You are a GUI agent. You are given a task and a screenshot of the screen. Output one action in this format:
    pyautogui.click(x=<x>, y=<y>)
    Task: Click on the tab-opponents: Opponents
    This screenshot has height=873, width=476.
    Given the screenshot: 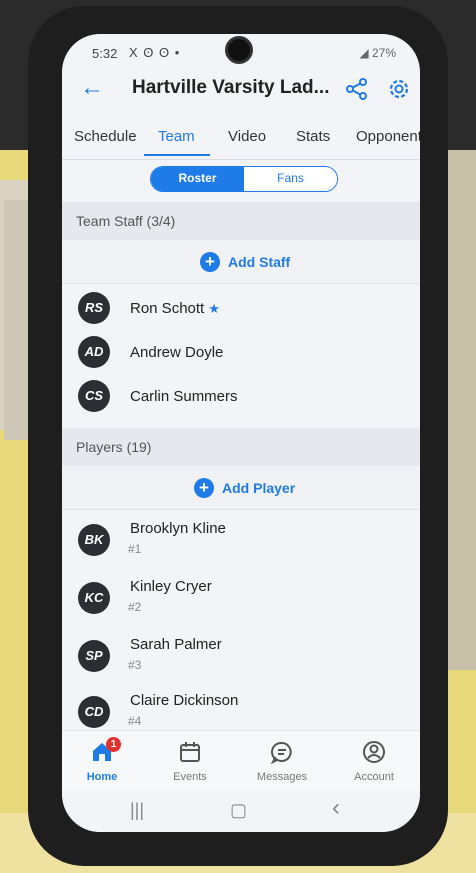 What is the action you would take?
    pyautogui.click(x=388, y=136)
    